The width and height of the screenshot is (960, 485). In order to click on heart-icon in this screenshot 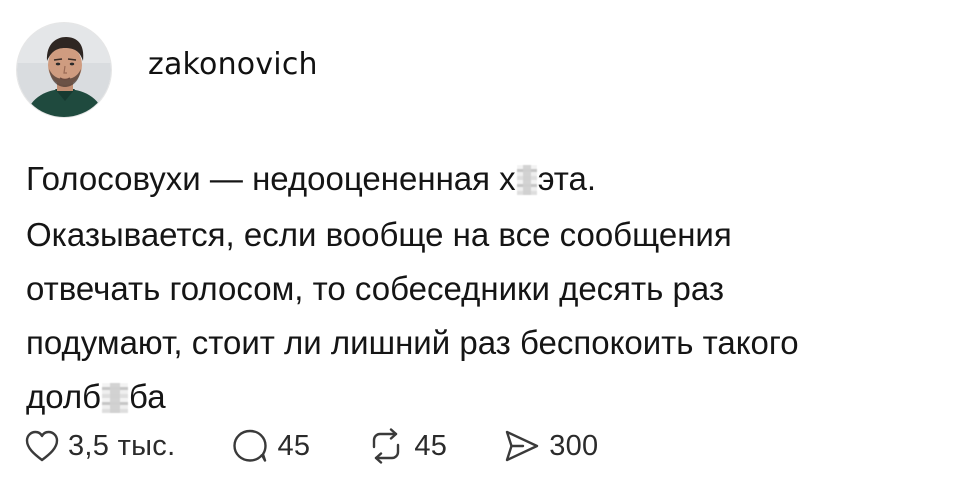, I will do `click(42, 446)`.